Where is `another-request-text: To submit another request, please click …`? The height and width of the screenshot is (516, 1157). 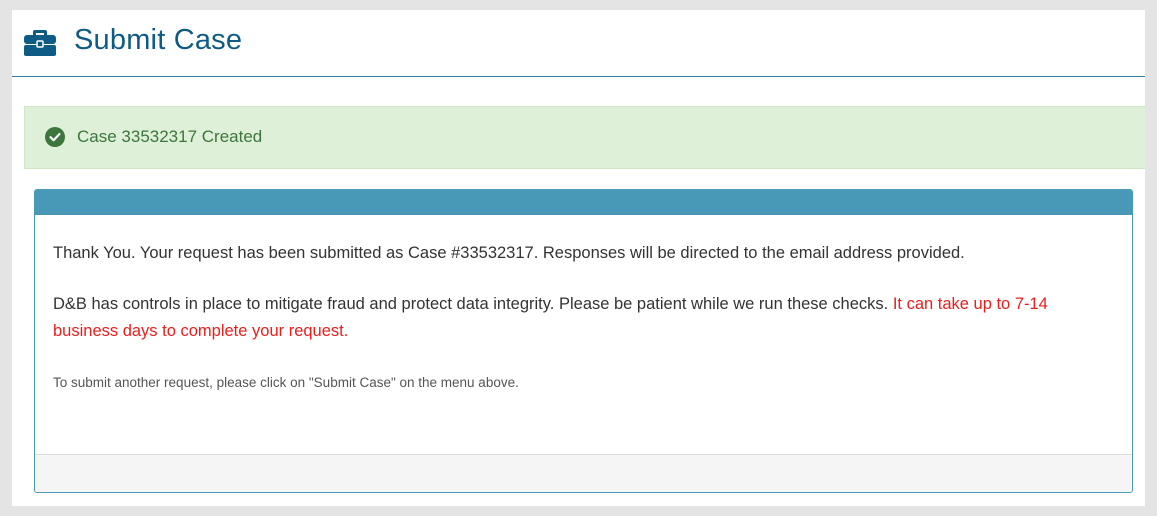
another-request-text: To submit another request, please click … is located at coordinates (286, 382).